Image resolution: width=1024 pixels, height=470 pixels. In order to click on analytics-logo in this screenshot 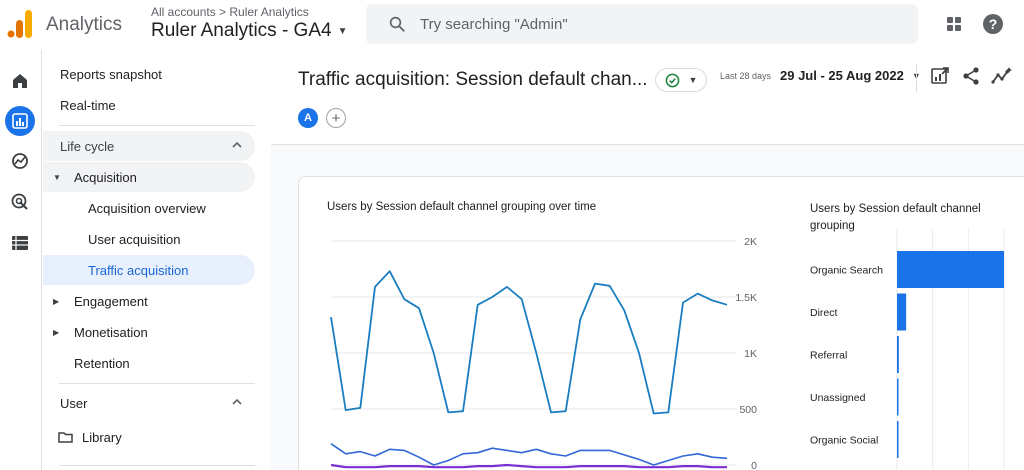, I will do `click(20, 24)`.